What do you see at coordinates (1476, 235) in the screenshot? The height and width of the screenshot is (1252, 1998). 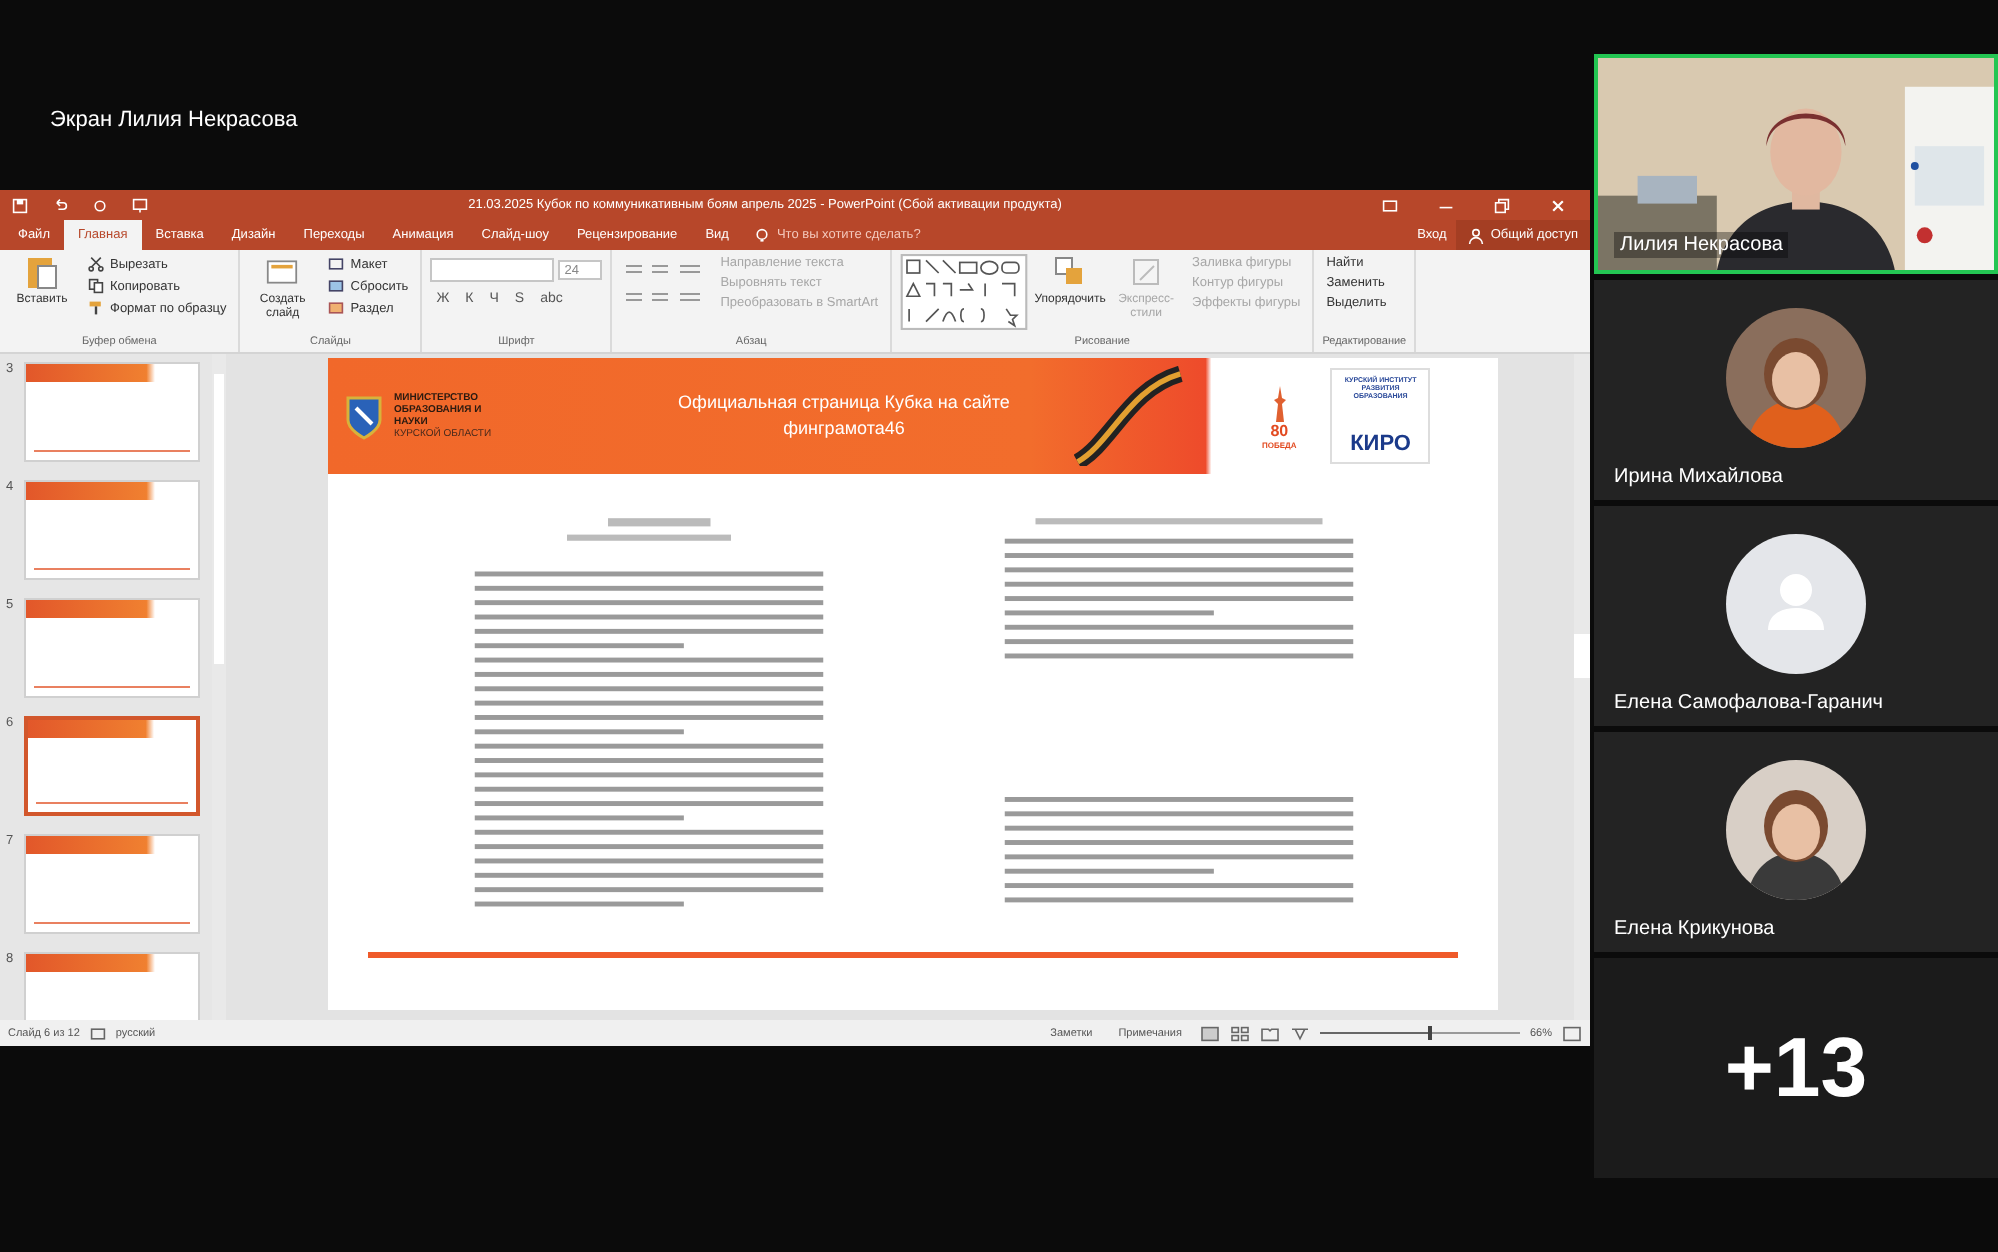 I see `person-icon` at bounding box center [1476, 235].